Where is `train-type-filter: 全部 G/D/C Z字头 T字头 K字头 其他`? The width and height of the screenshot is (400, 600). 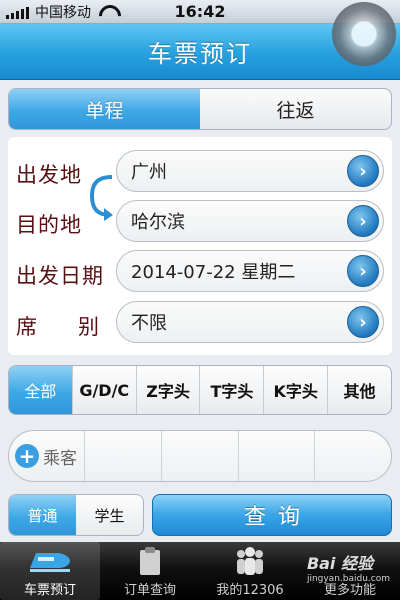 train-type-filter: 全部 G/D/C Z字头 T字头 K字头 其他 is located at coordinates (200, 390).